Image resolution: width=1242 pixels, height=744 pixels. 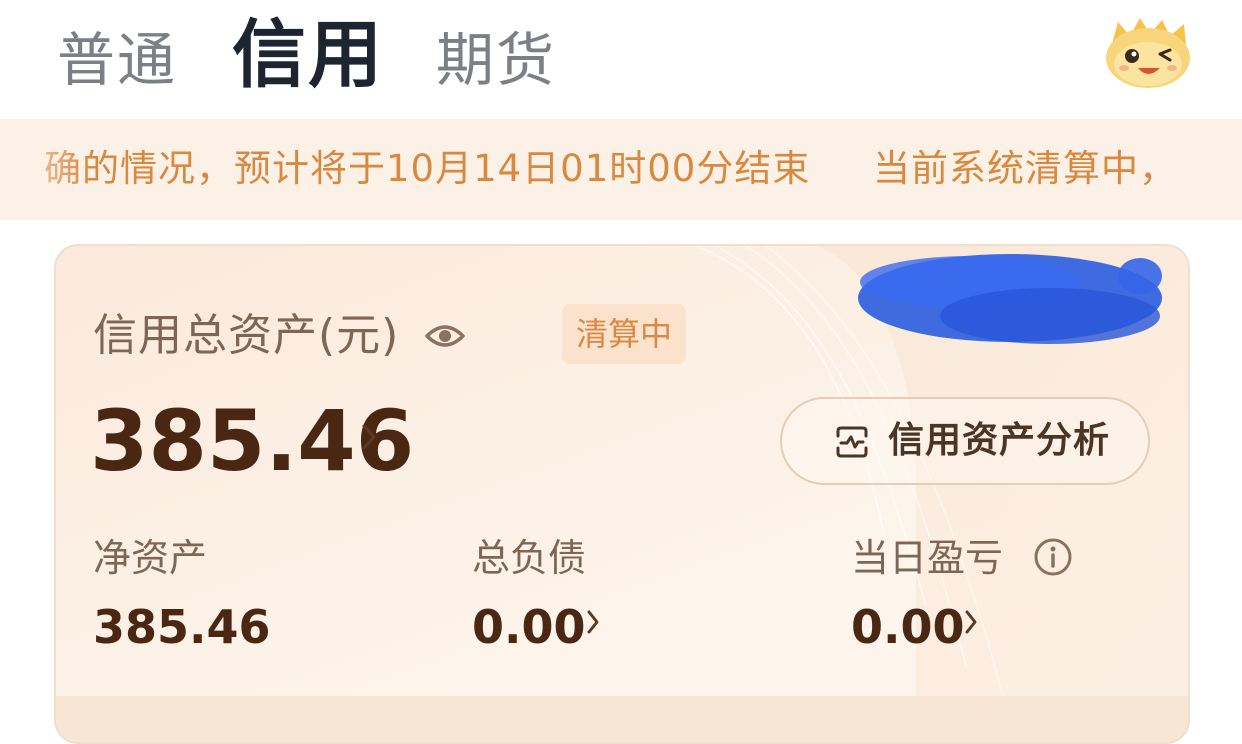 What do you see at coordinates (246, 335) in the screenshot?
I see `credit-total-assets-label: 信用总资产(元)` at bounding box center [246, 335].